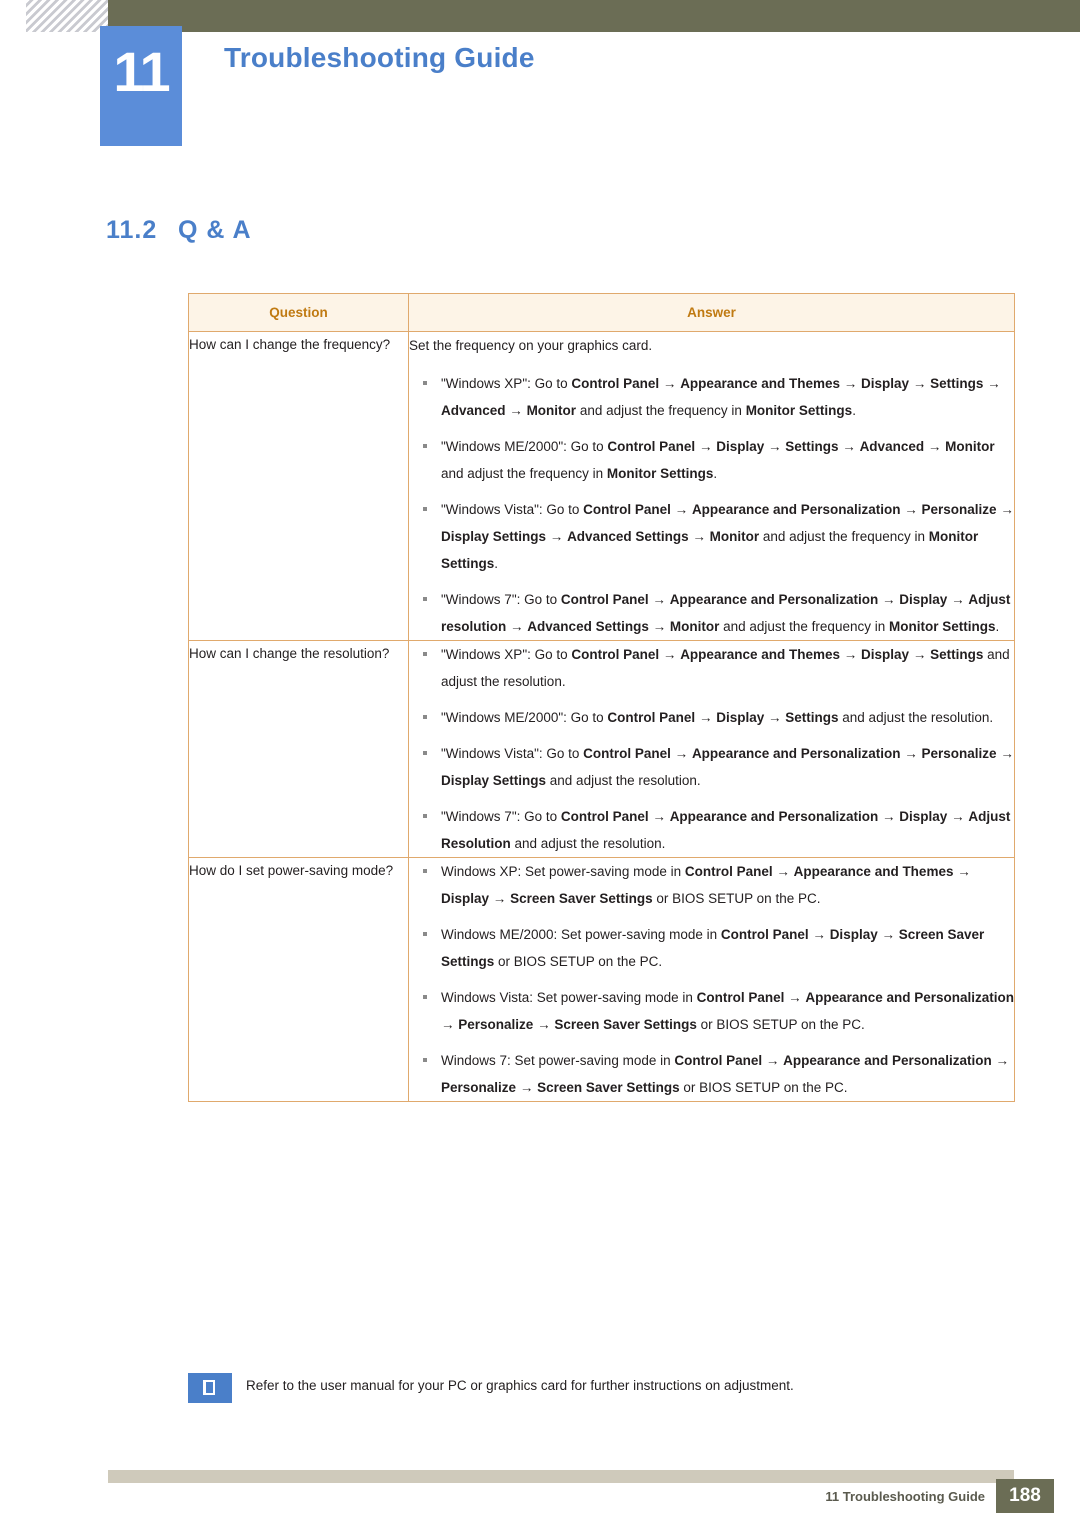  Describe the element at coordinates (905, 1496) in the screenshot. I see `footer-text: 11 Troubleshooting Guide` at that location.